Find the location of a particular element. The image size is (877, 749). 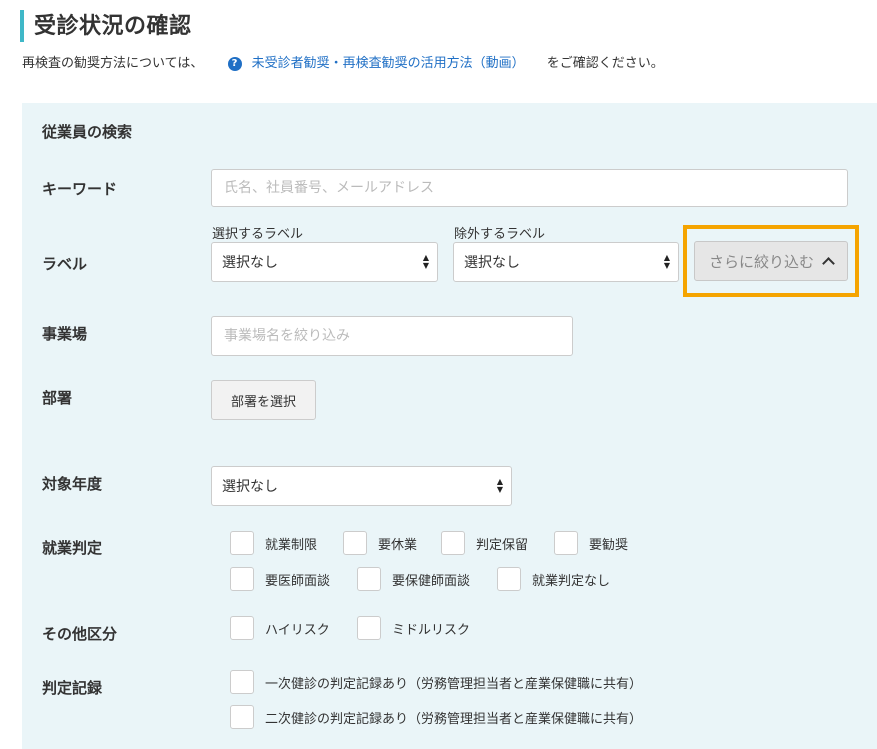

department-label: 部署 is located at coordinates (57, 398).